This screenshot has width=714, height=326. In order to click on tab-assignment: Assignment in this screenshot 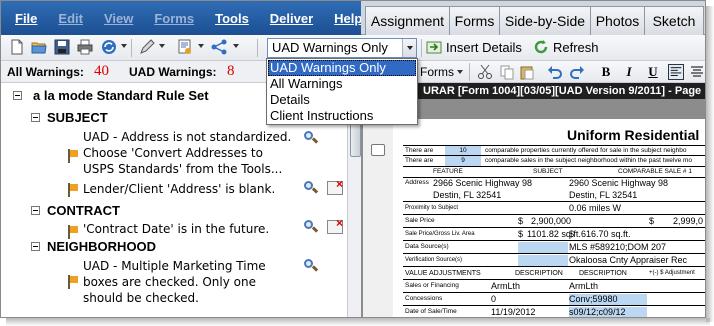, I will do `click(407, 20)`.